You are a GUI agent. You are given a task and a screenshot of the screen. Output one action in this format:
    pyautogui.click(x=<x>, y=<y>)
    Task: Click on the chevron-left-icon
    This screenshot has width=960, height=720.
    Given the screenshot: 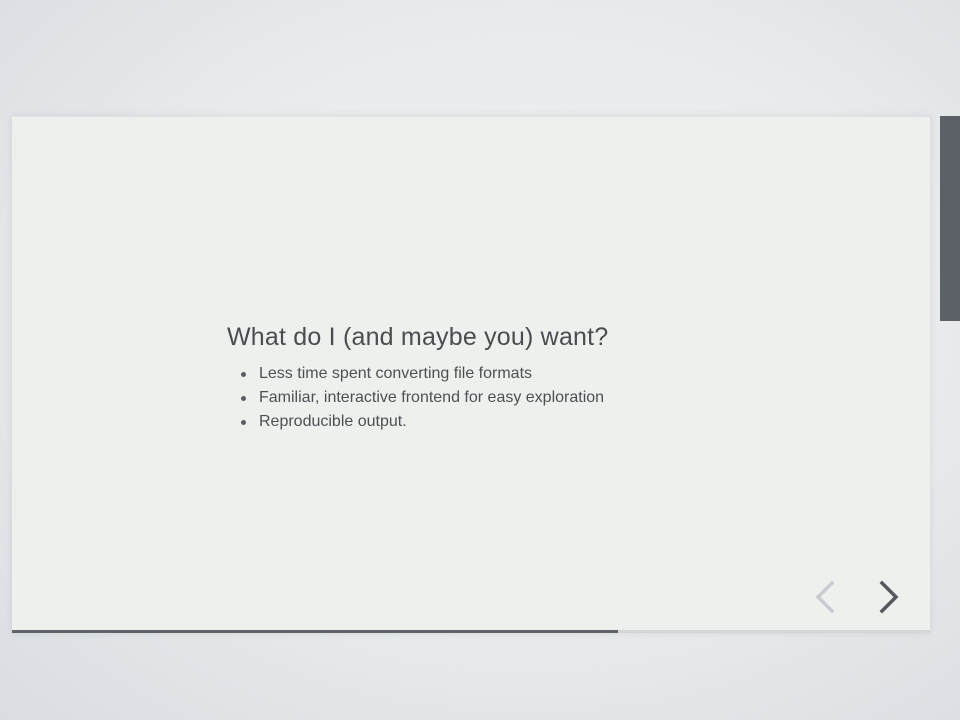 What is the action you would take?
    pyautogui.click(x=825, y=597)
    